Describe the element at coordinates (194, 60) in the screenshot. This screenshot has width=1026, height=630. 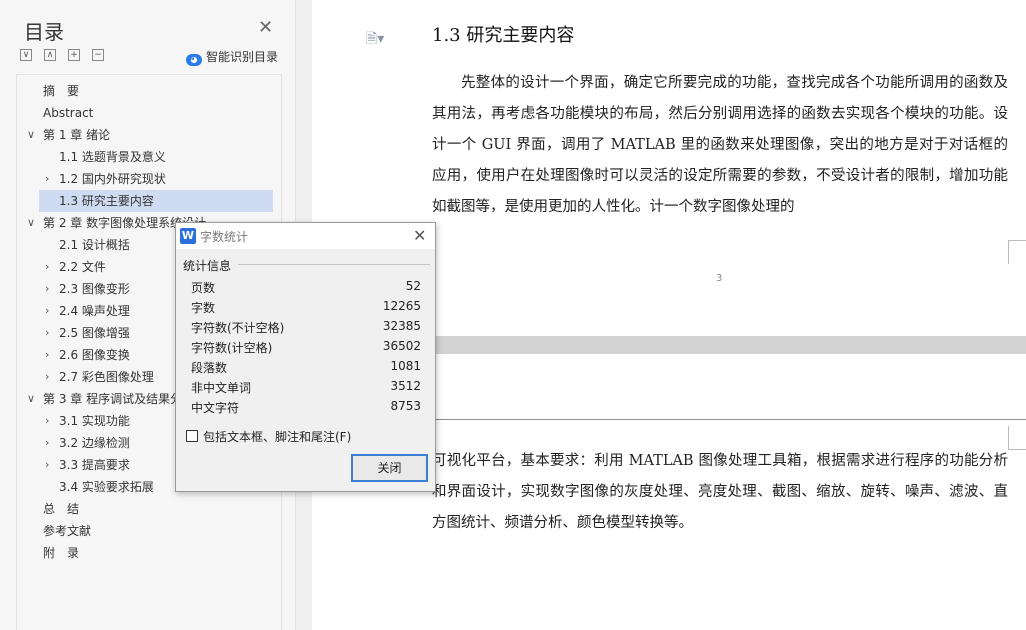
I see `ai-icon: ◕` at that location.